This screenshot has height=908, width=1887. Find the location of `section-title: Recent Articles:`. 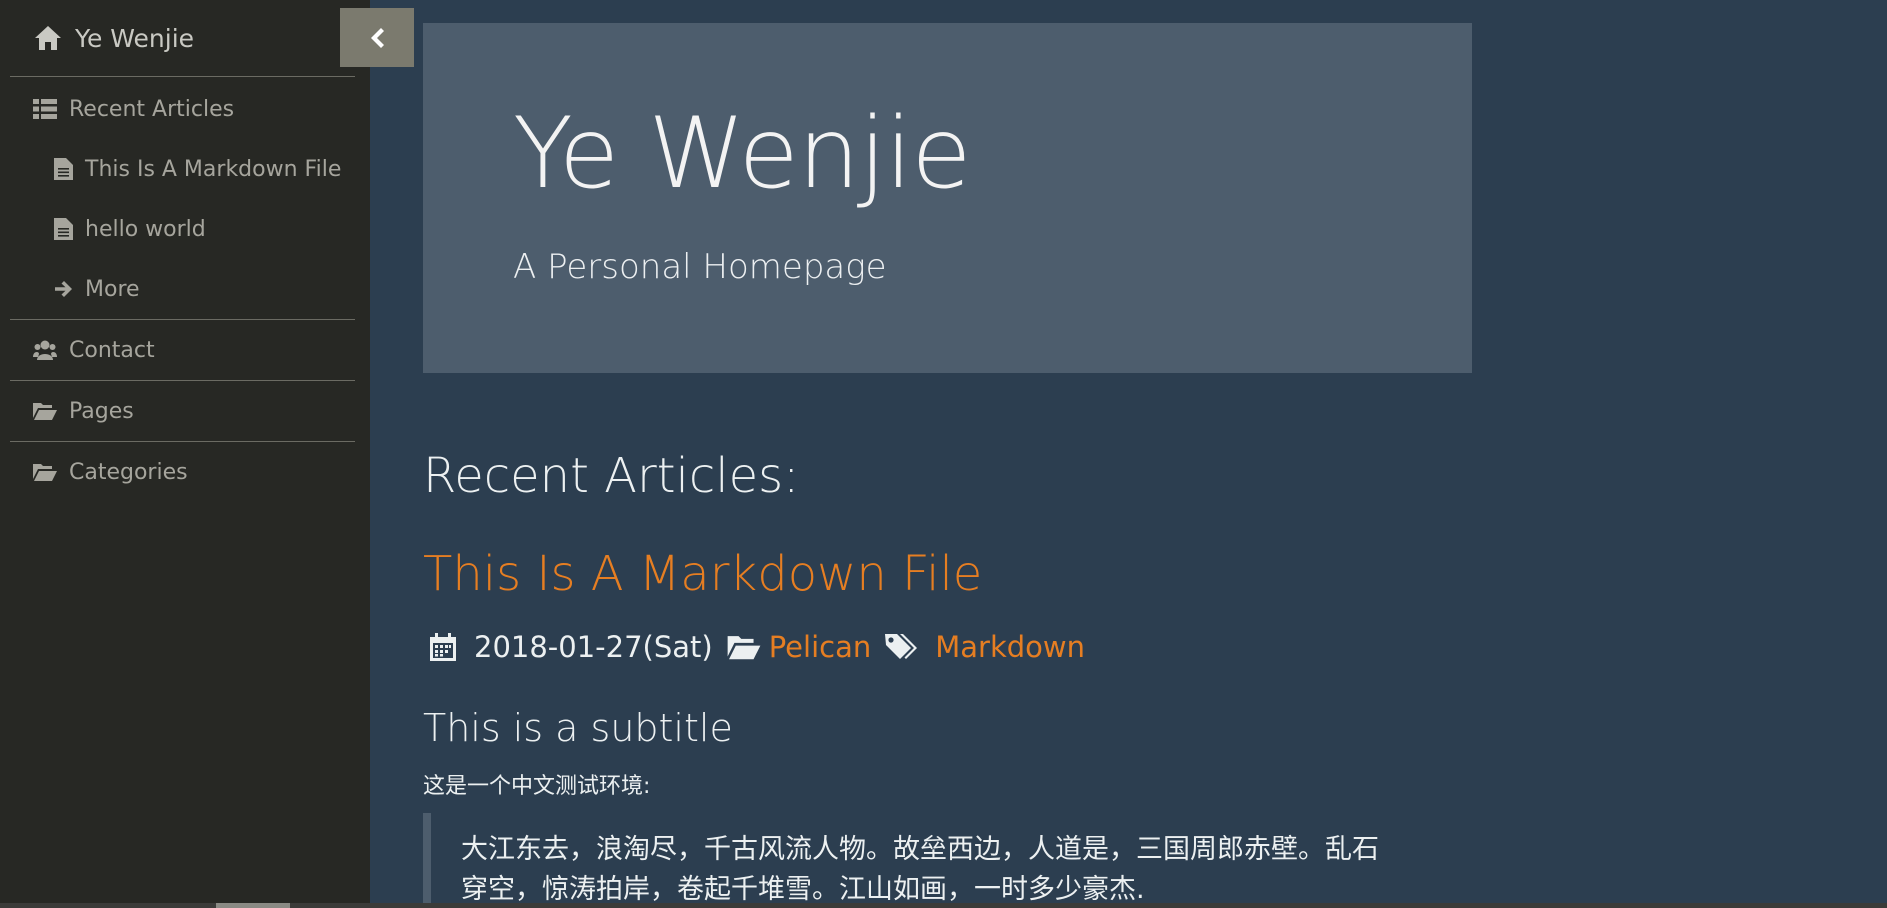

section-title: Recent Articles: is located at coordinates (611, 476).